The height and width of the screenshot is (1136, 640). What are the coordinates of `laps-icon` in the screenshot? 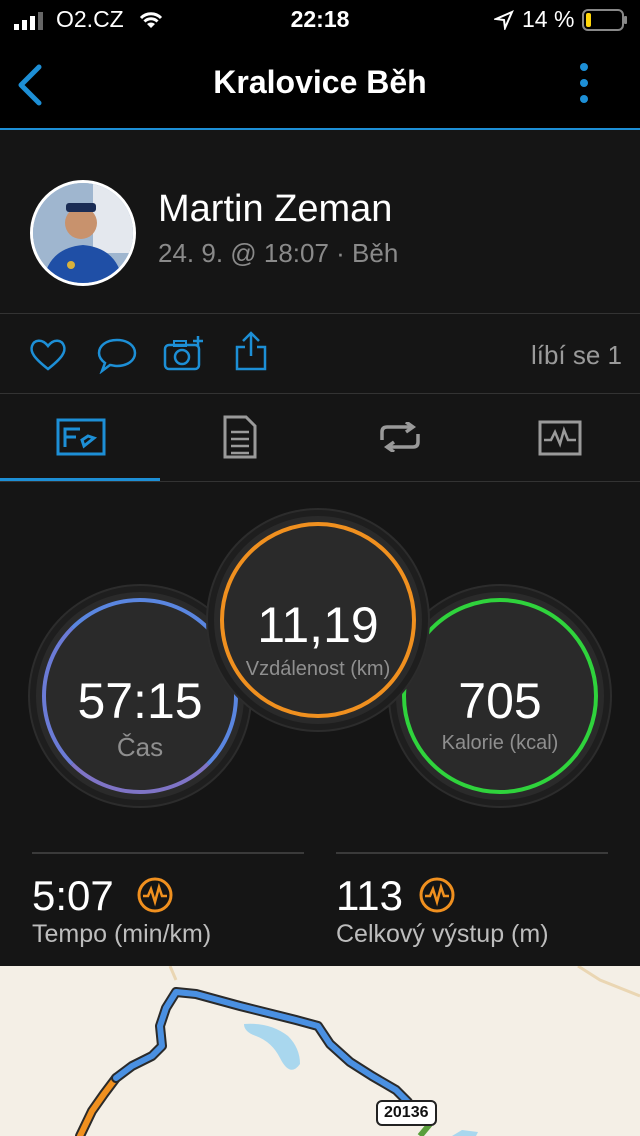 It's located at (400, 438).